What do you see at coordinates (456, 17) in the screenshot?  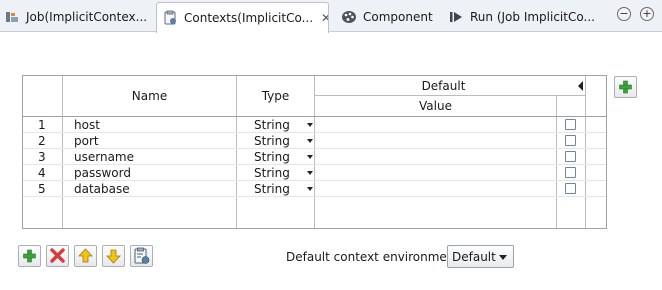 I see `run-icon` at bounding box center [456, 17].